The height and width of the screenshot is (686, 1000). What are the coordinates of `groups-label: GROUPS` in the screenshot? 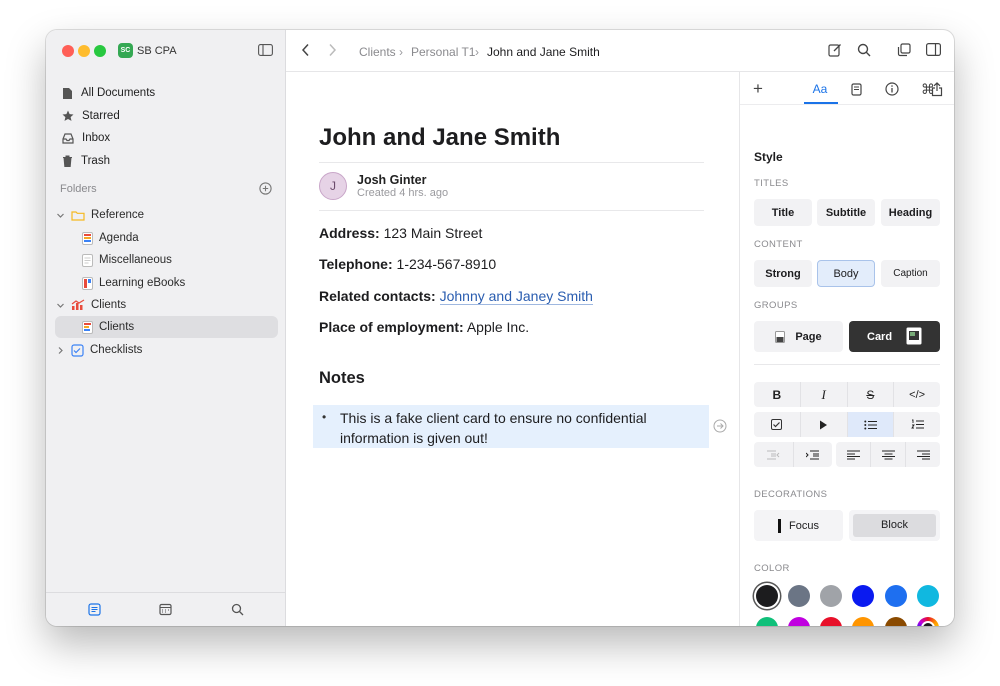 It's located at (776, 305).